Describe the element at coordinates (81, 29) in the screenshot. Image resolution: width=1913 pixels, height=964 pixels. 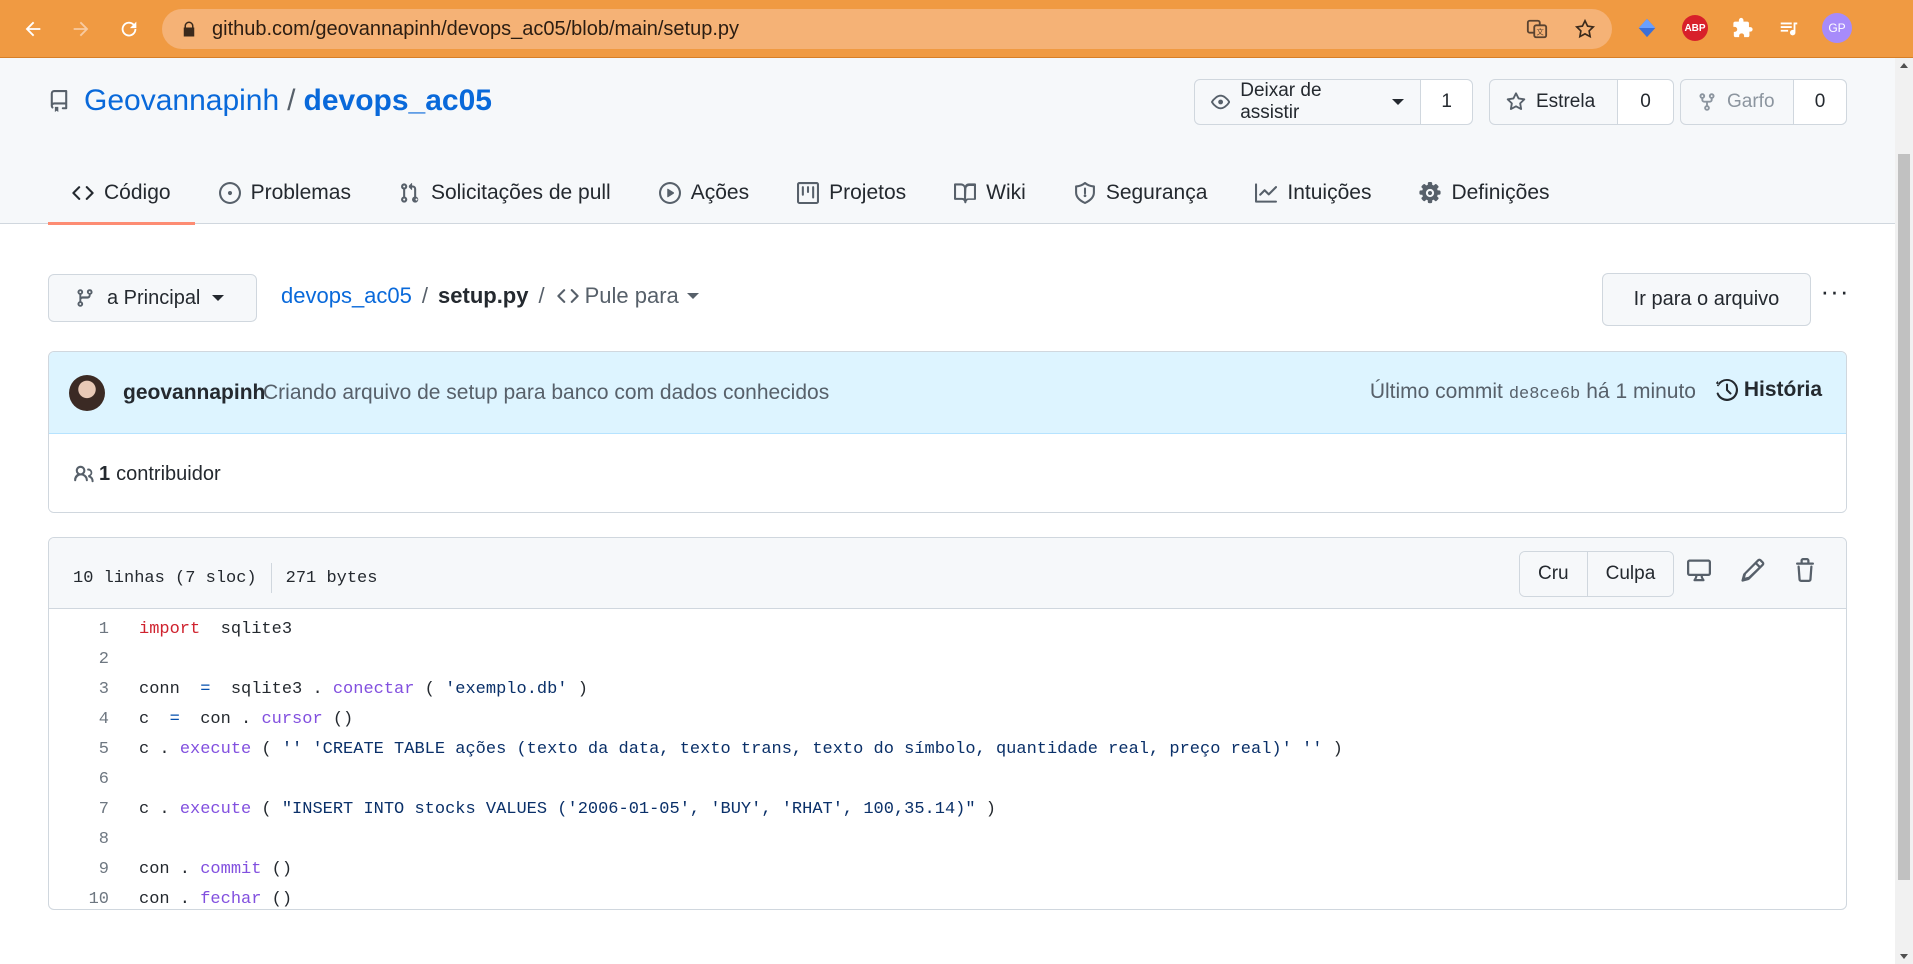
I see `forward-button` at that location.